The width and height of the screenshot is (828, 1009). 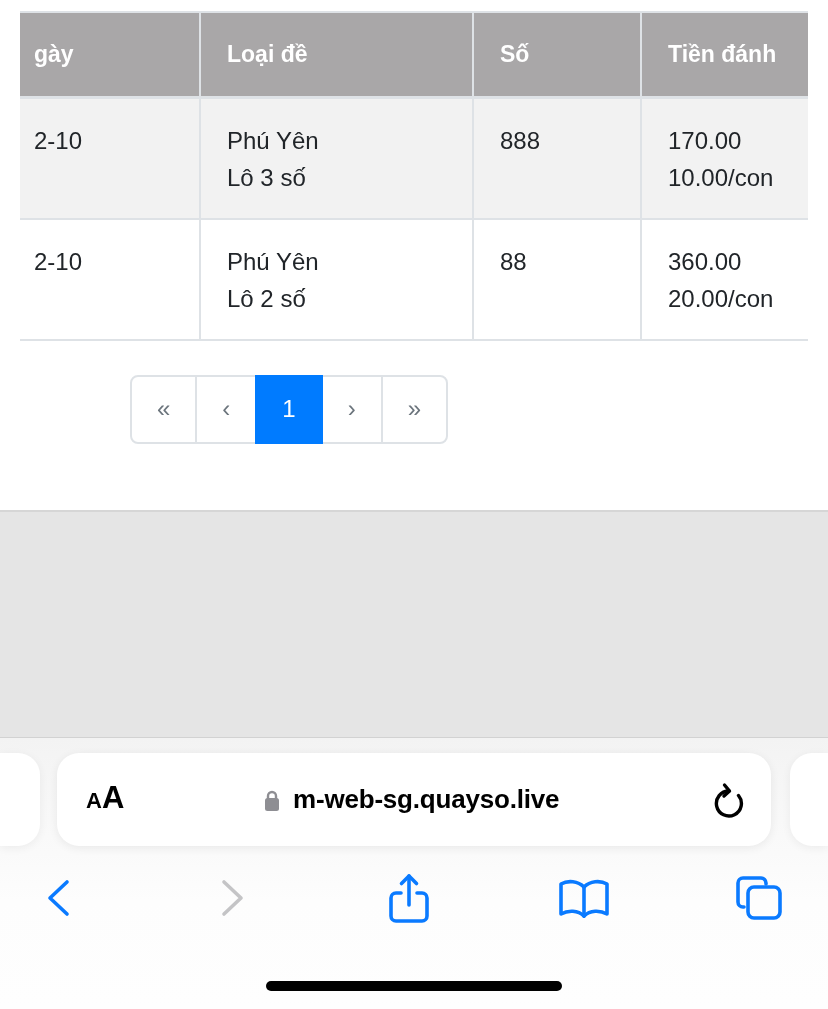 I want to click on book-icon, so click(x=583, y=898).